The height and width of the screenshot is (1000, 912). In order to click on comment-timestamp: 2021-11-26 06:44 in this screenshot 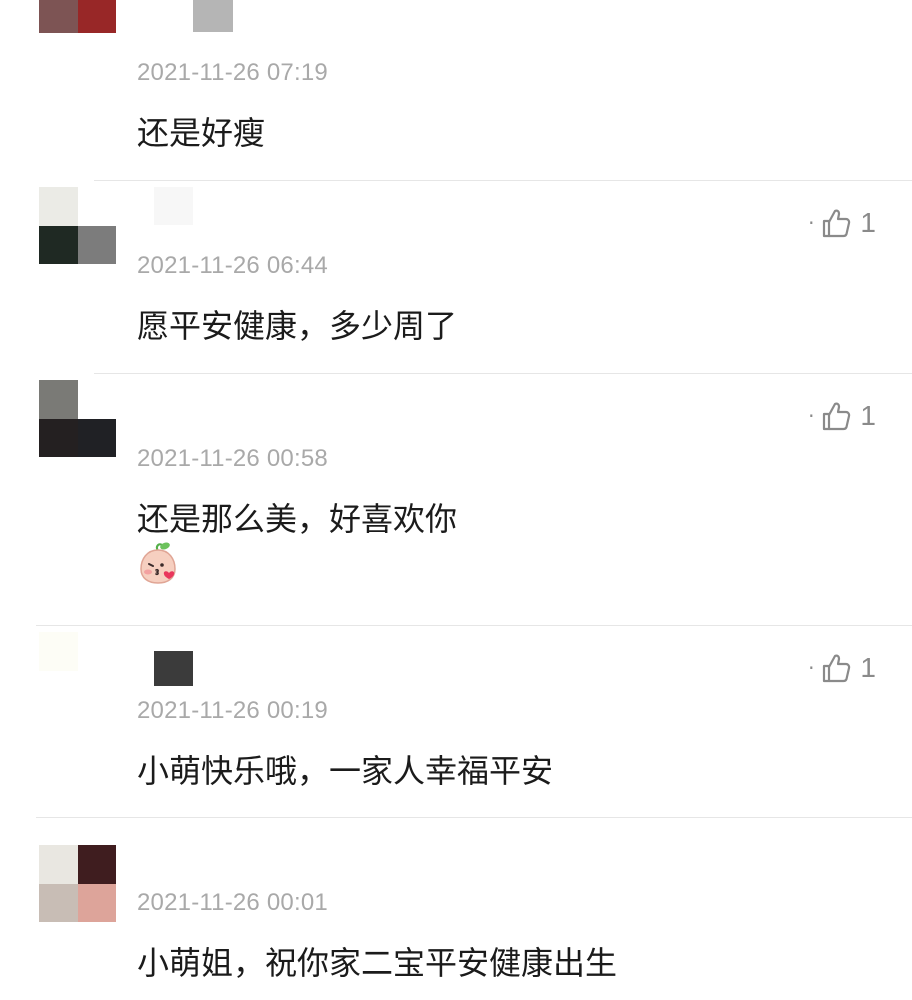, I will do `click(232, 265)`.